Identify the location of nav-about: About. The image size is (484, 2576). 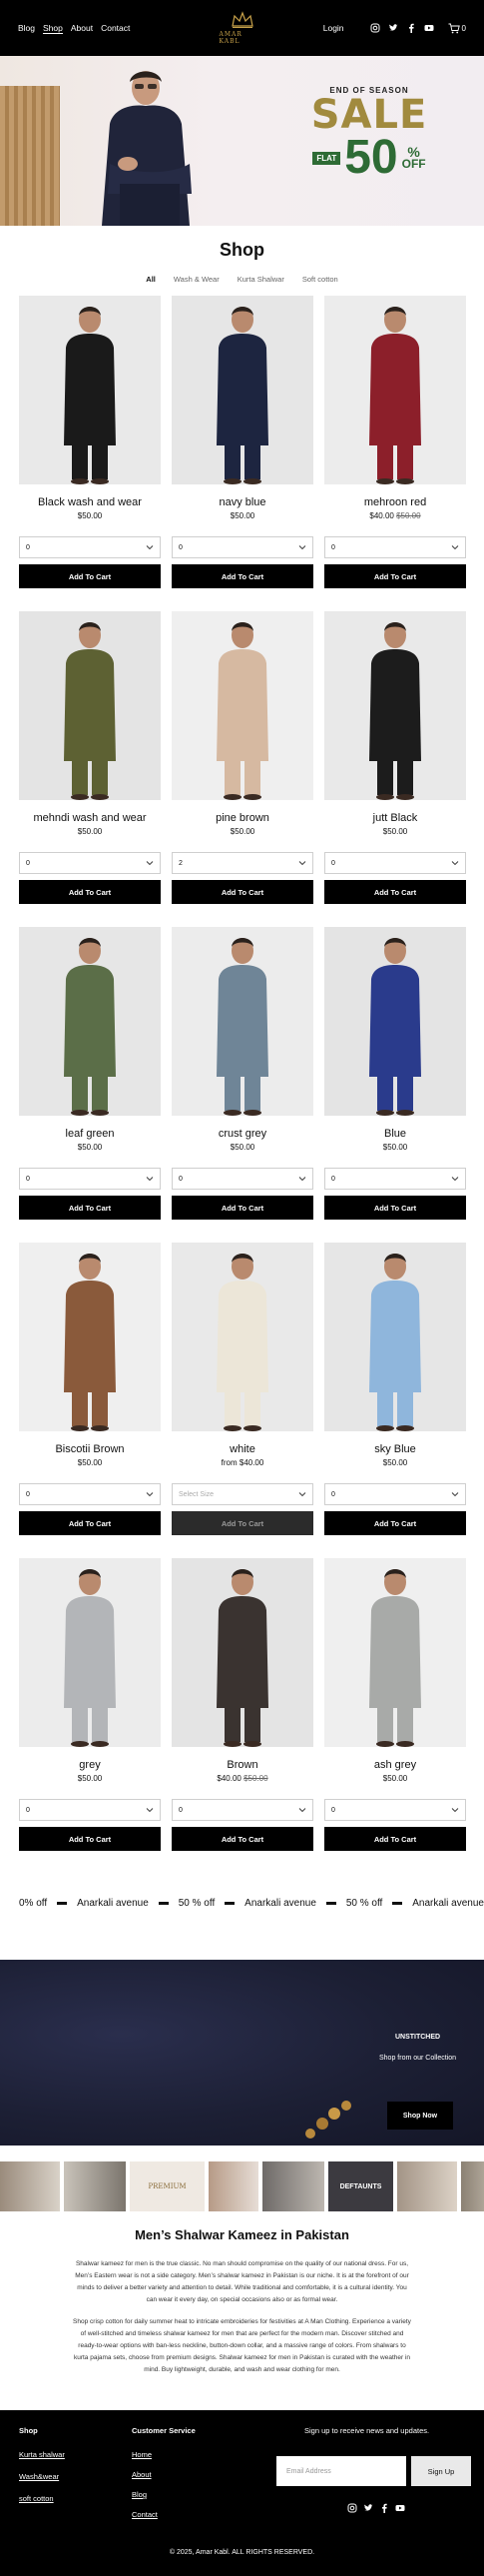
(82, 29).